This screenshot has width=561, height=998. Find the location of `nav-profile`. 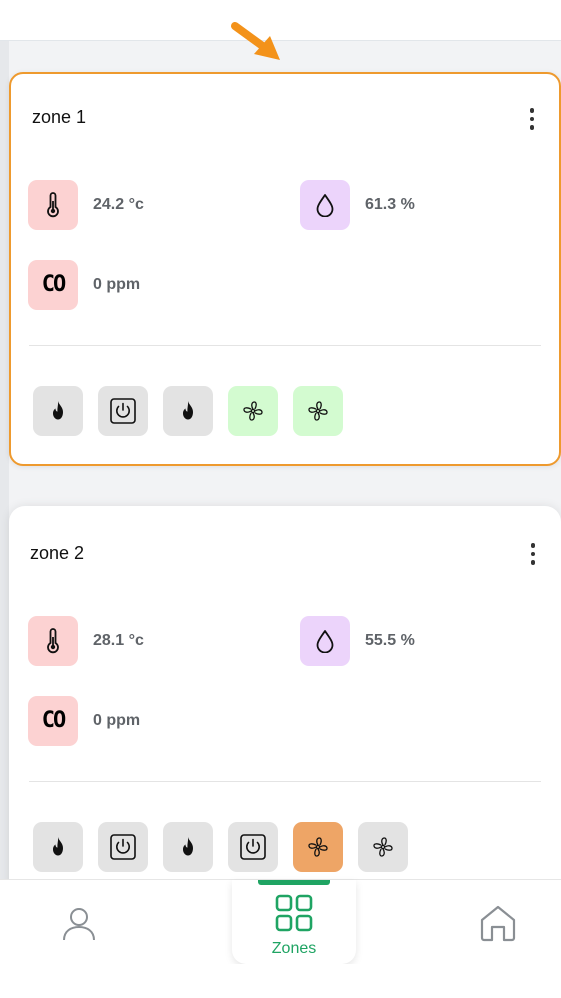

nav-profile is located at coordinates (79, 923).